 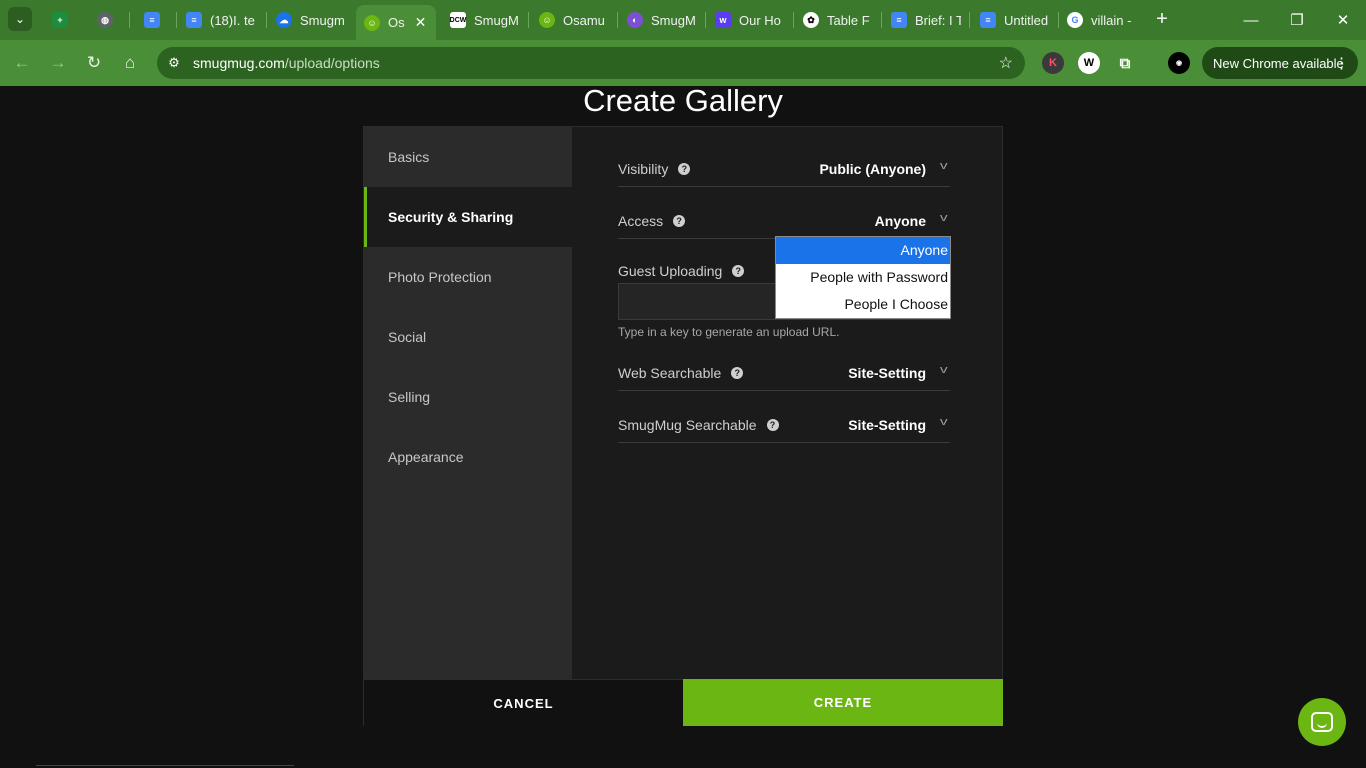 What do you see at coordinates (372, 22) in the screenshot?
I see `smugmug-icon: ☺` at bounding box center [372, 22].